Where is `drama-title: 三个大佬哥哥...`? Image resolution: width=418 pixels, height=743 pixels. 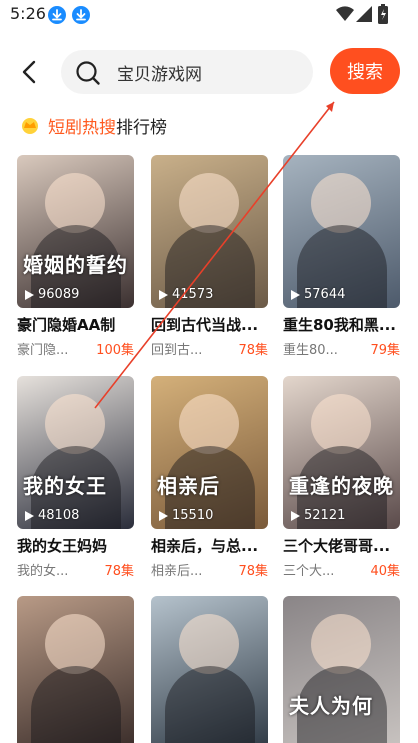
drama-title: 三个大佬哥哥... is located at coordinates (341, 545).